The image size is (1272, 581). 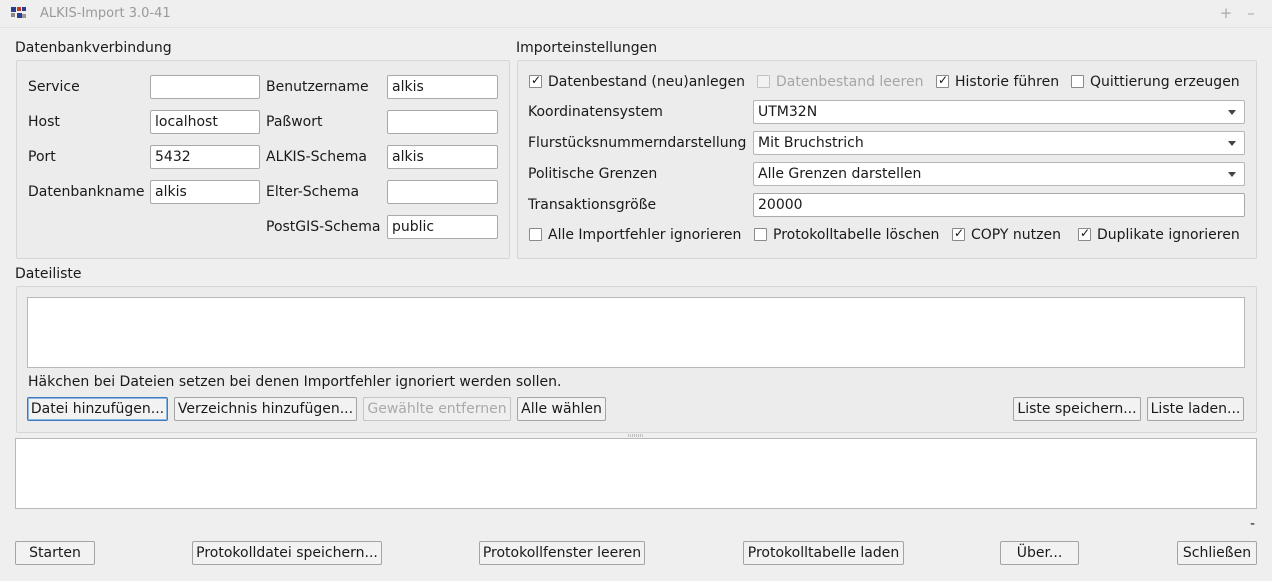 I want to click on file-list, so click(x=636, y=332).